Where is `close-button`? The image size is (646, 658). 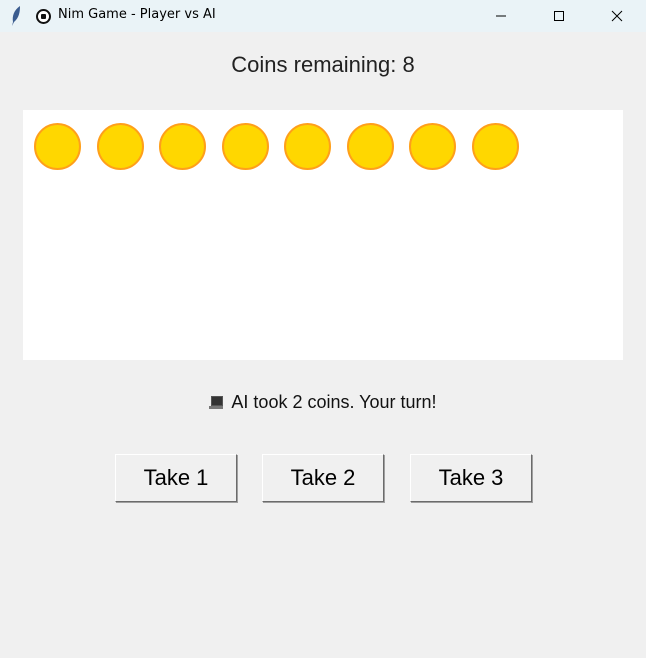
close-button is located at coordinates (617, 16).